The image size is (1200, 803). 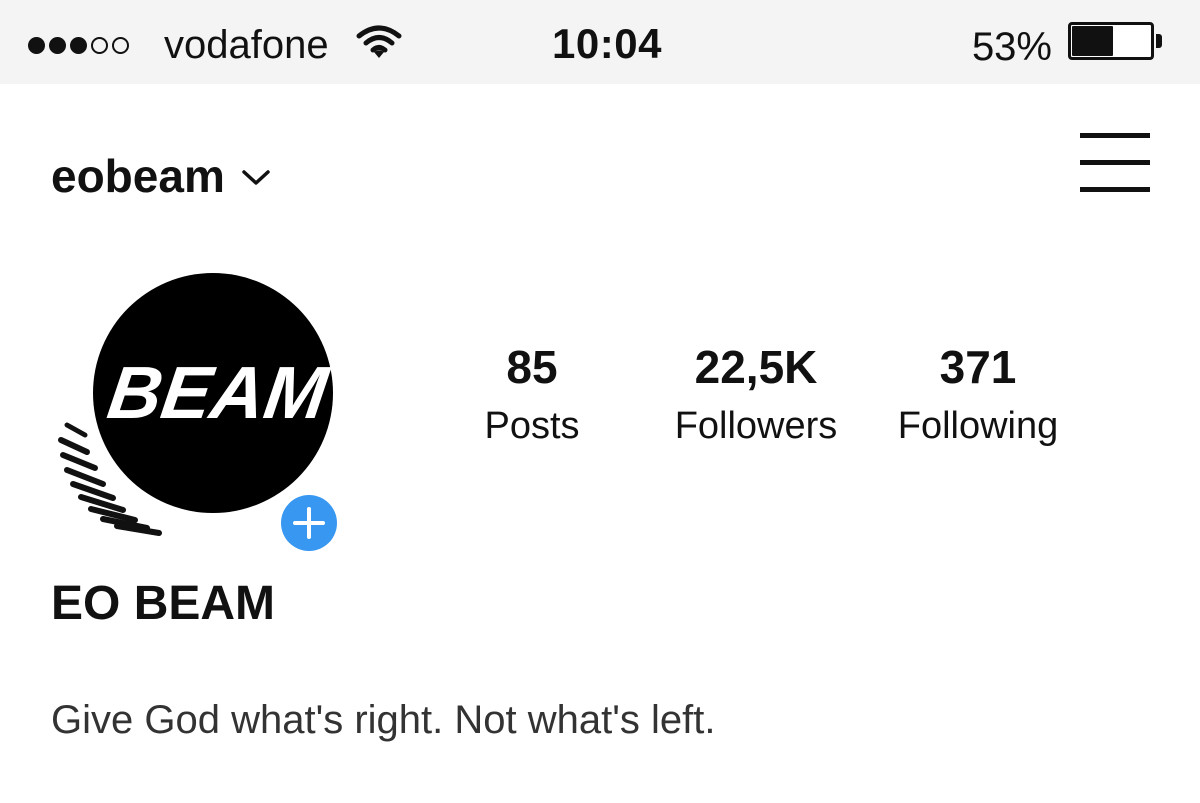 I want to click on posts-count: 85 Posts, so click(x=532, y=394).